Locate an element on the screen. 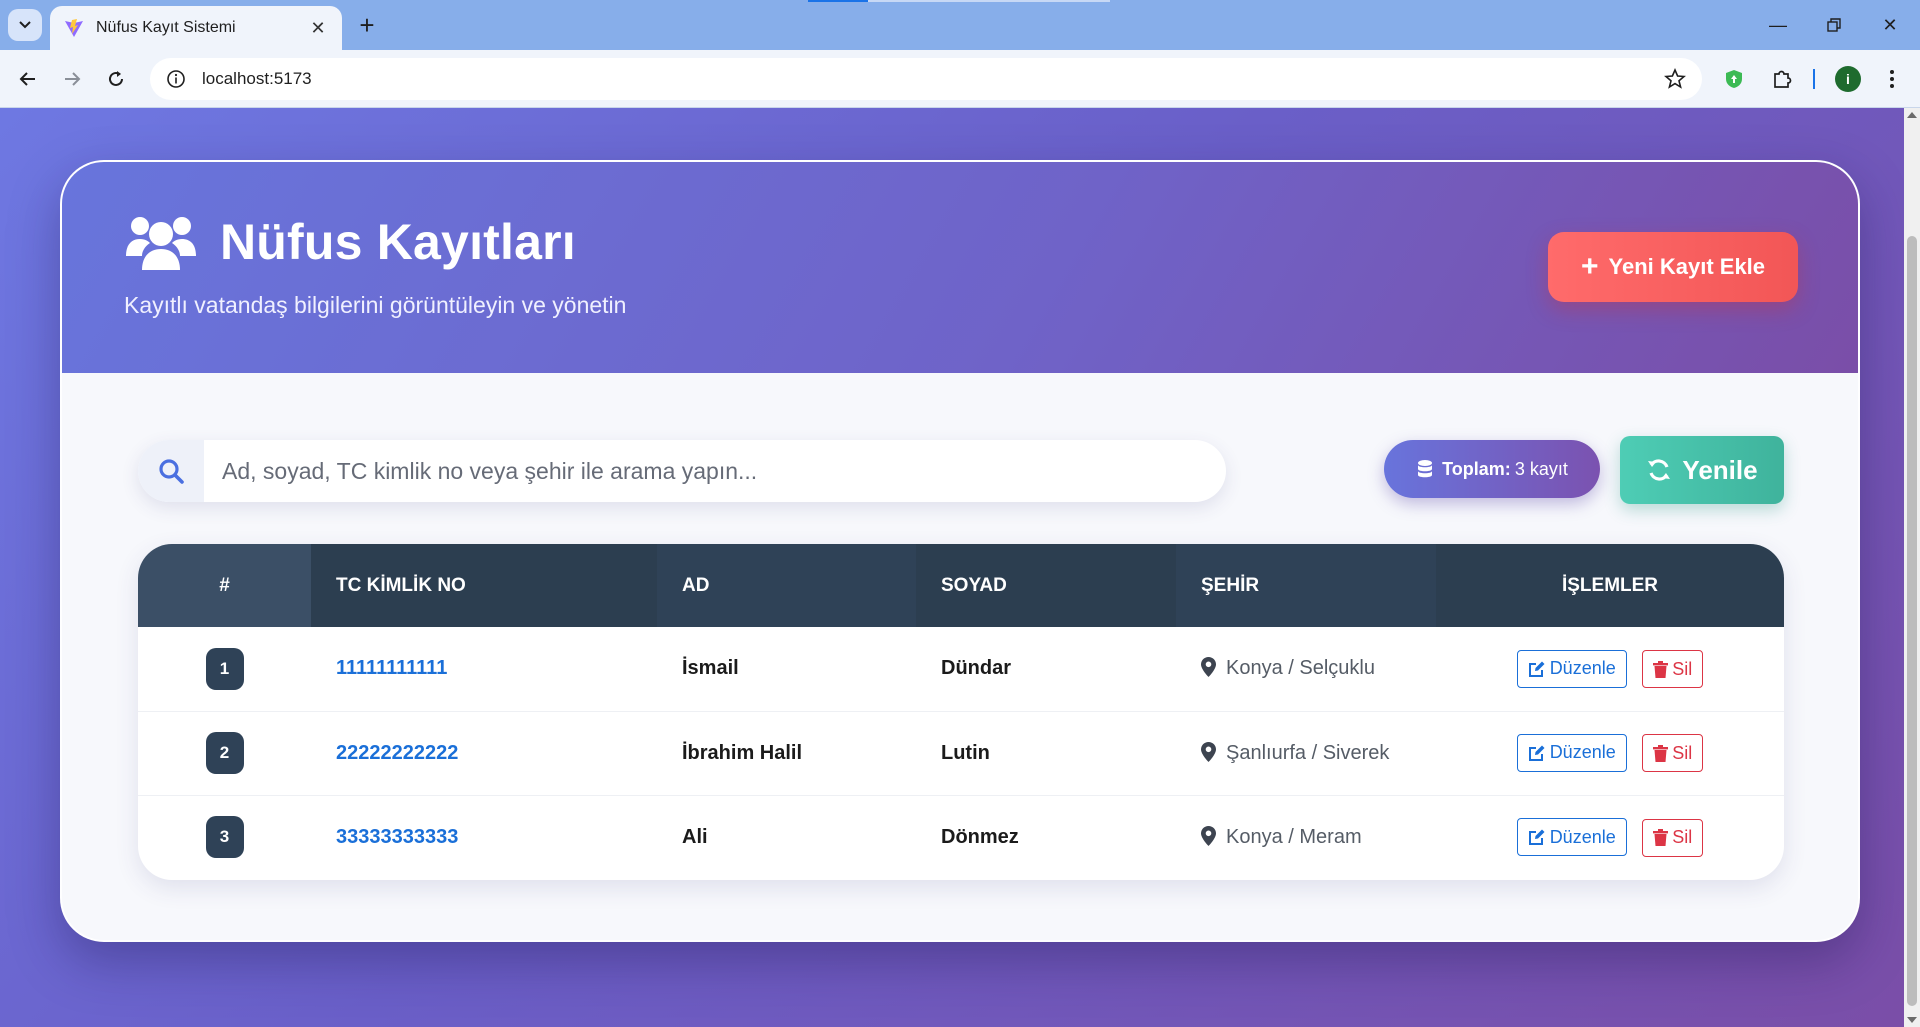 The image size is (1920, 1027). search-bar is located at coordinates (682, 471).